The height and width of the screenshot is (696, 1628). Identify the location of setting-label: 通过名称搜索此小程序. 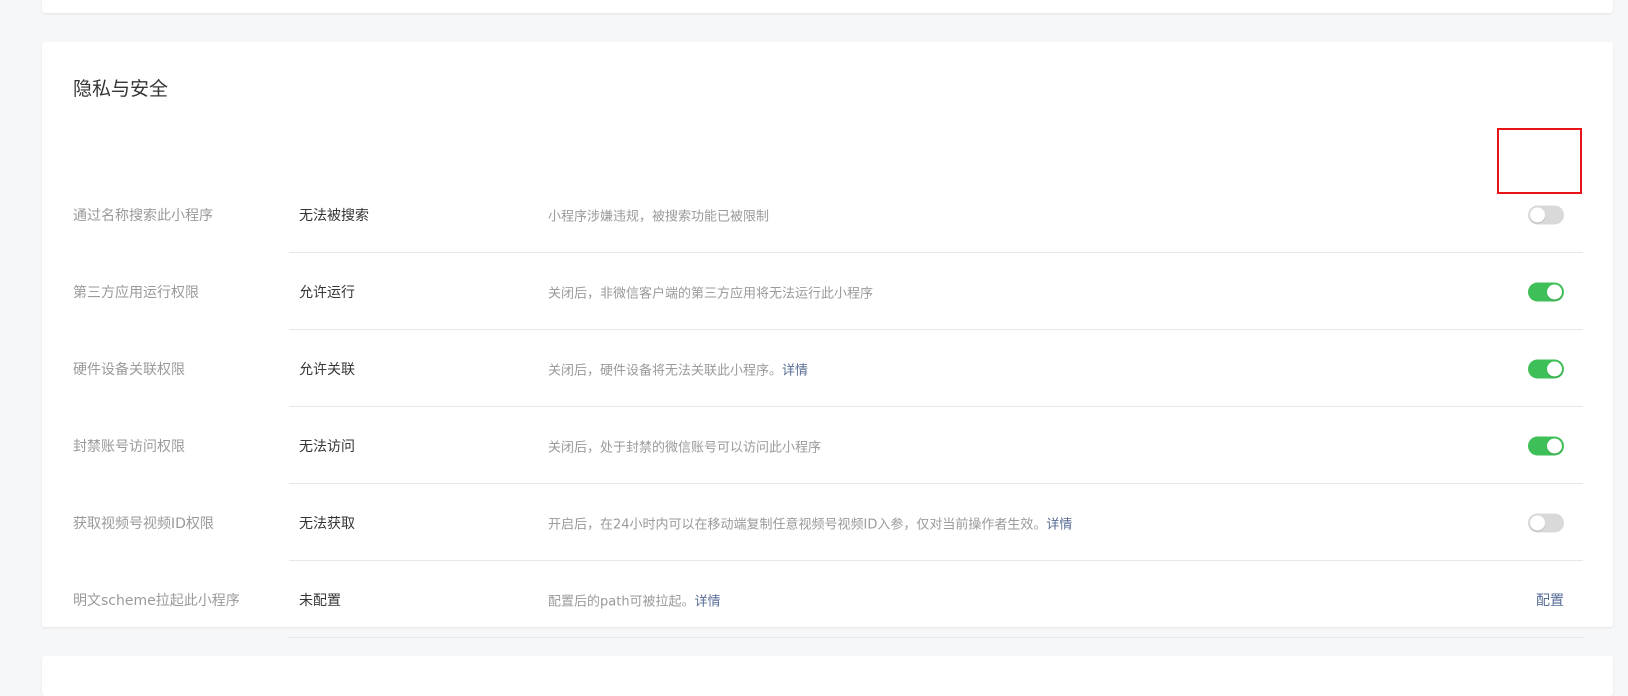
(143, 215).